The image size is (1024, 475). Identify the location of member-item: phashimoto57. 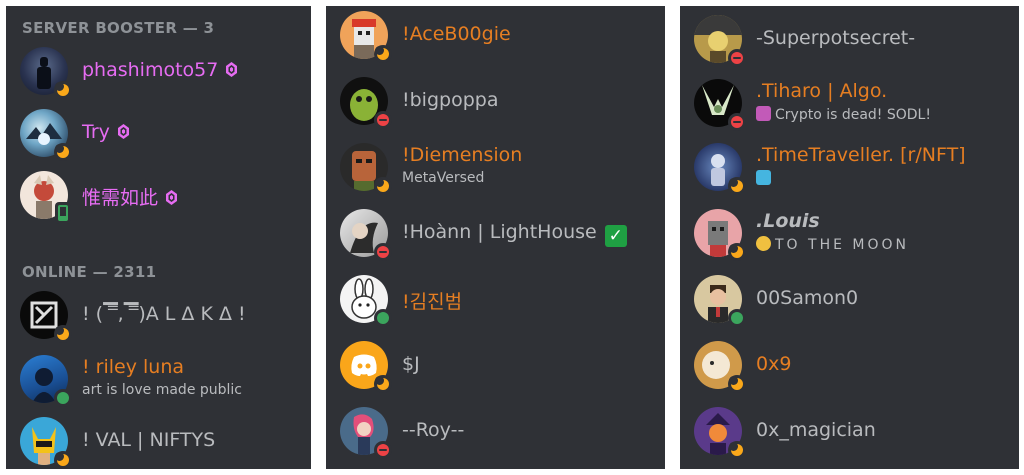
(162, 72).